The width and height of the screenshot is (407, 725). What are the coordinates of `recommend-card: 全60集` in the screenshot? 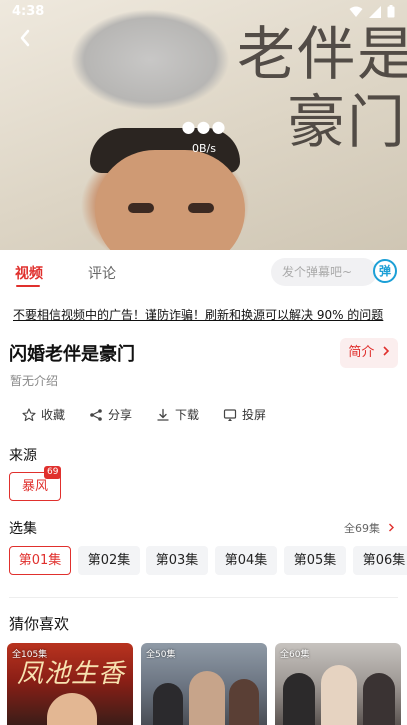 It's located at (338, 684).